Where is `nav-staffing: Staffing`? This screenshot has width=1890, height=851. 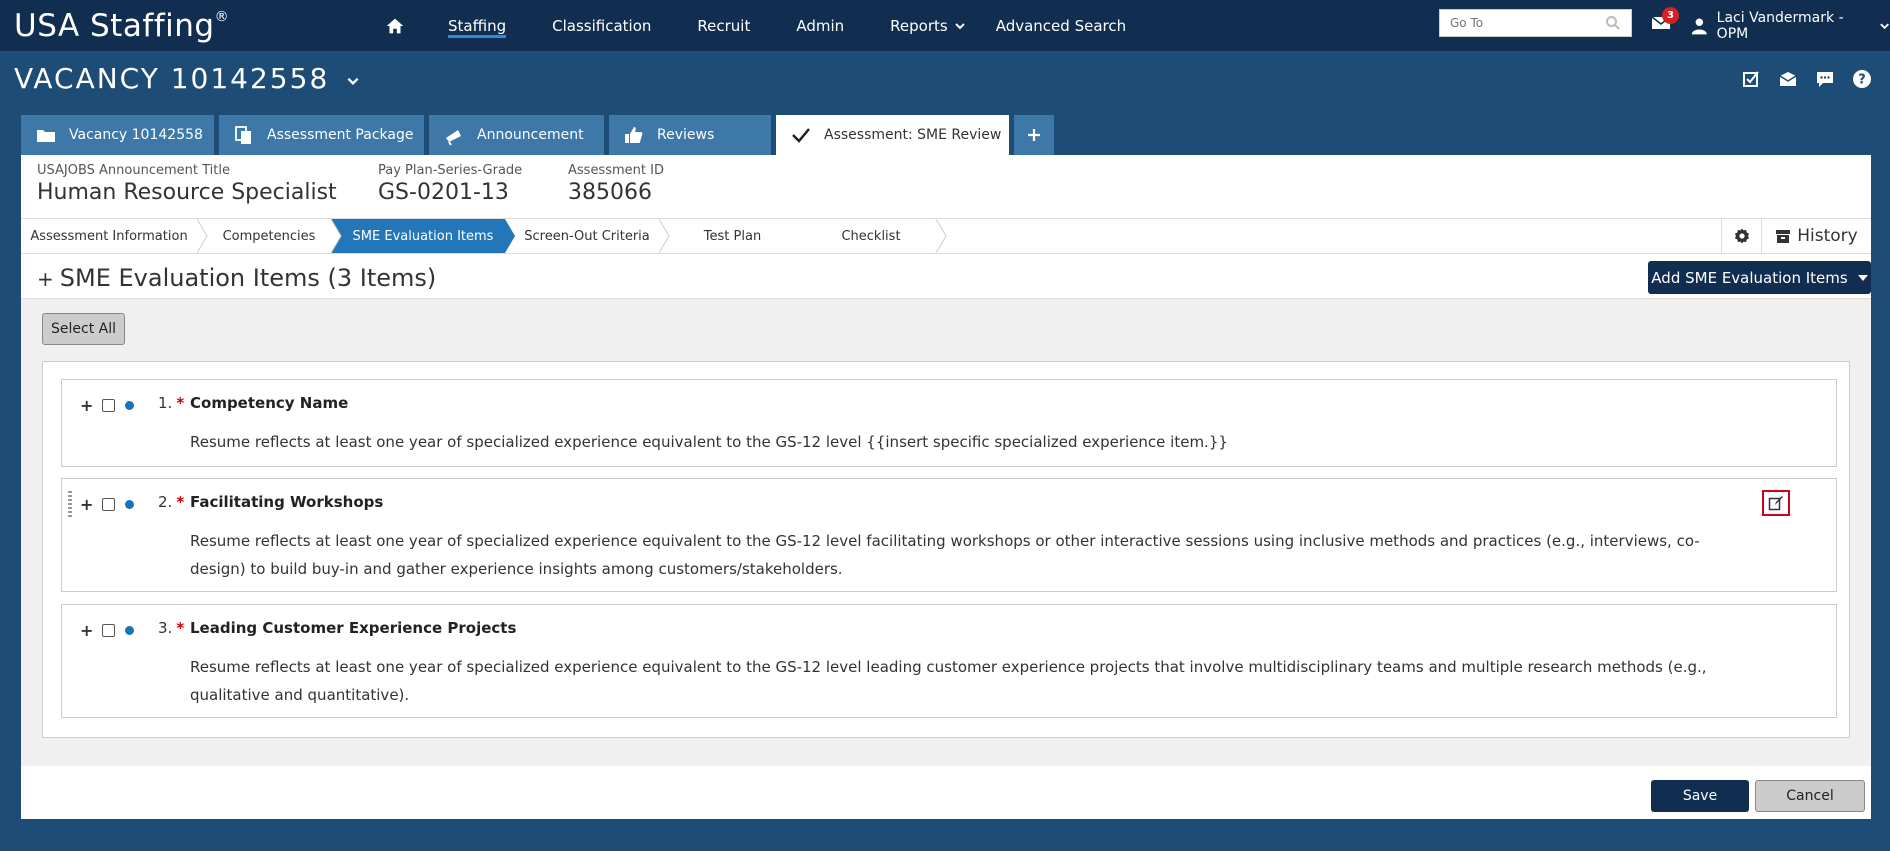
nav-staffing: Staffing is located at coordinates (477, 25).